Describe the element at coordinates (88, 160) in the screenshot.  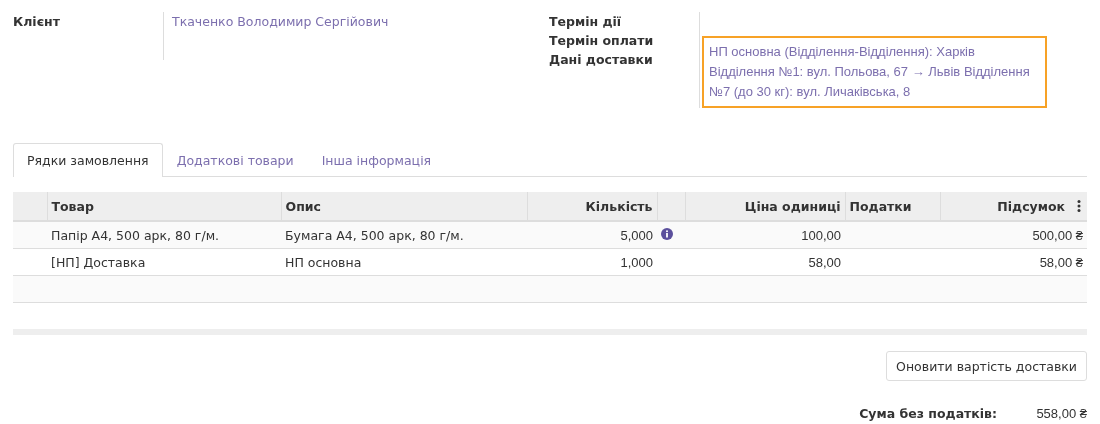
I see `tab: Рядки замовлення` at that location.